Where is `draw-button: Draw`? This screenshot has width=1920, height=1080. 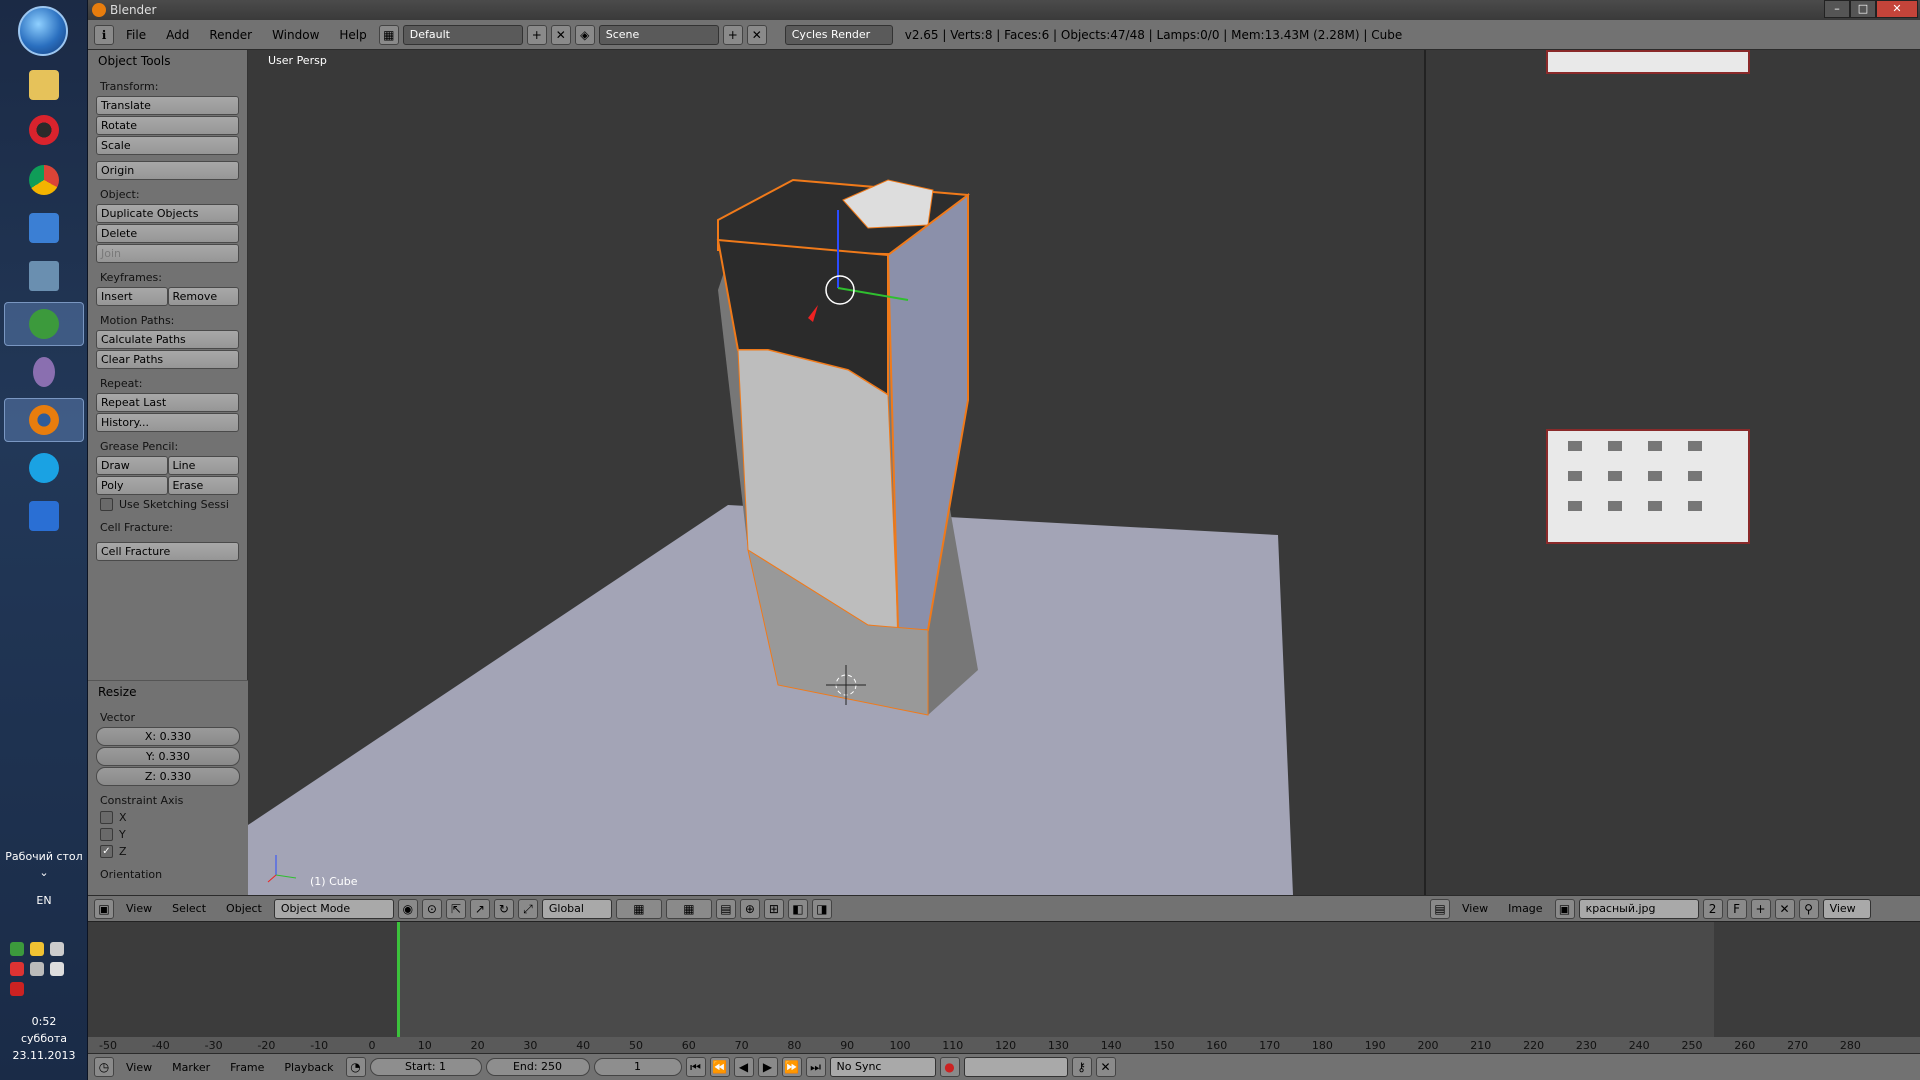 draw-button: Draw is located at coordinates (132, 465).